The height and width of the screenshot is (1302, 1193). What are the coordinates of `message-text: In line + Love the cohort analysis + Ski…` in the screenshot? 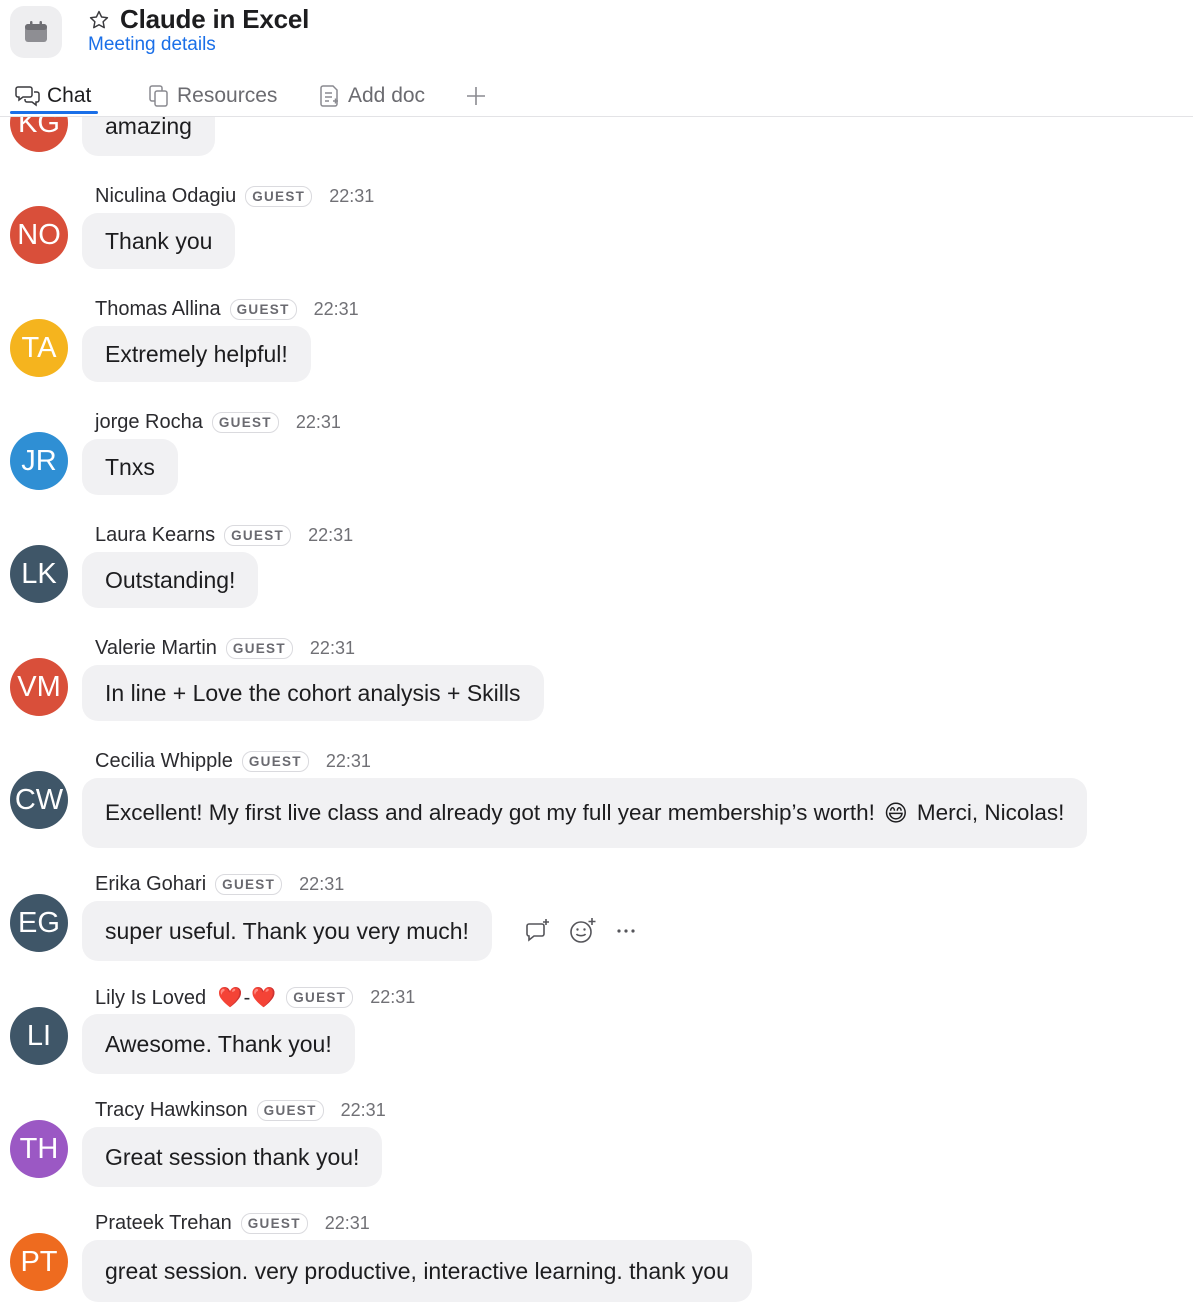 It's located at (313, 692).